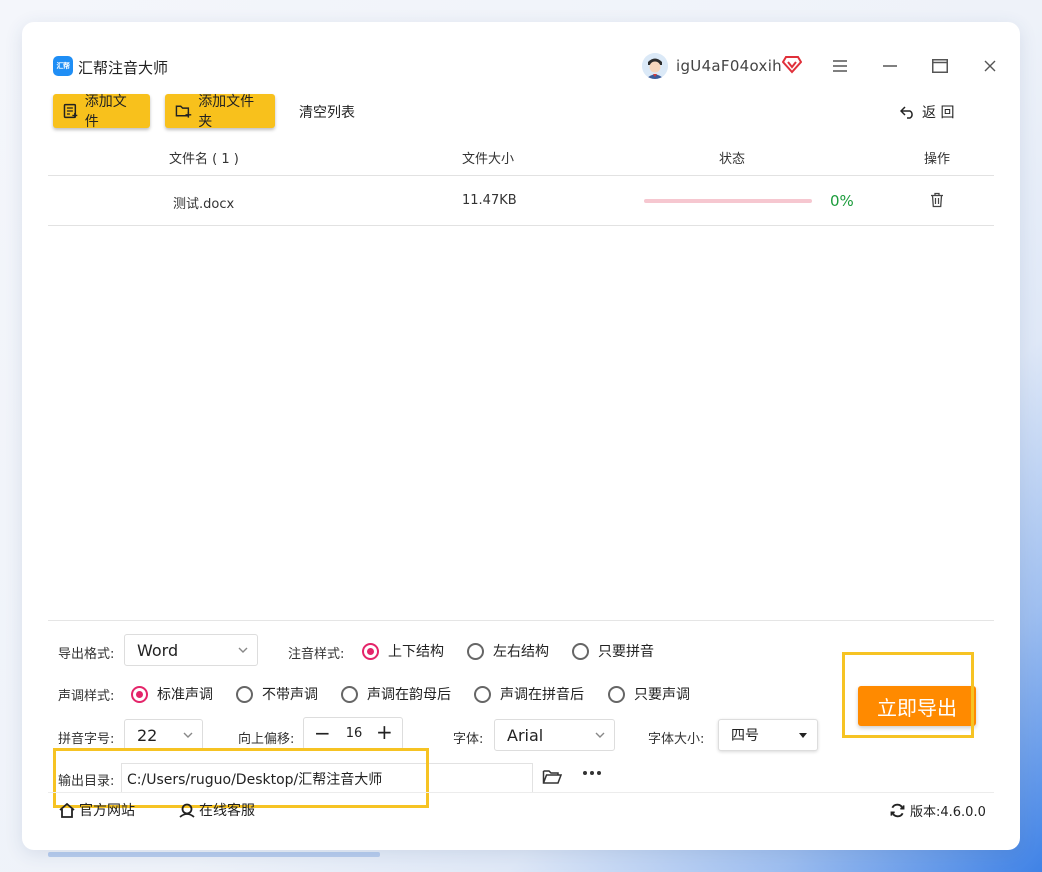 The height and width of the screenshot is (872, 1042). I want to click on title-bar: 汇帮 汇帮注音大师 igU4aF04oxih, so click(521, 53).